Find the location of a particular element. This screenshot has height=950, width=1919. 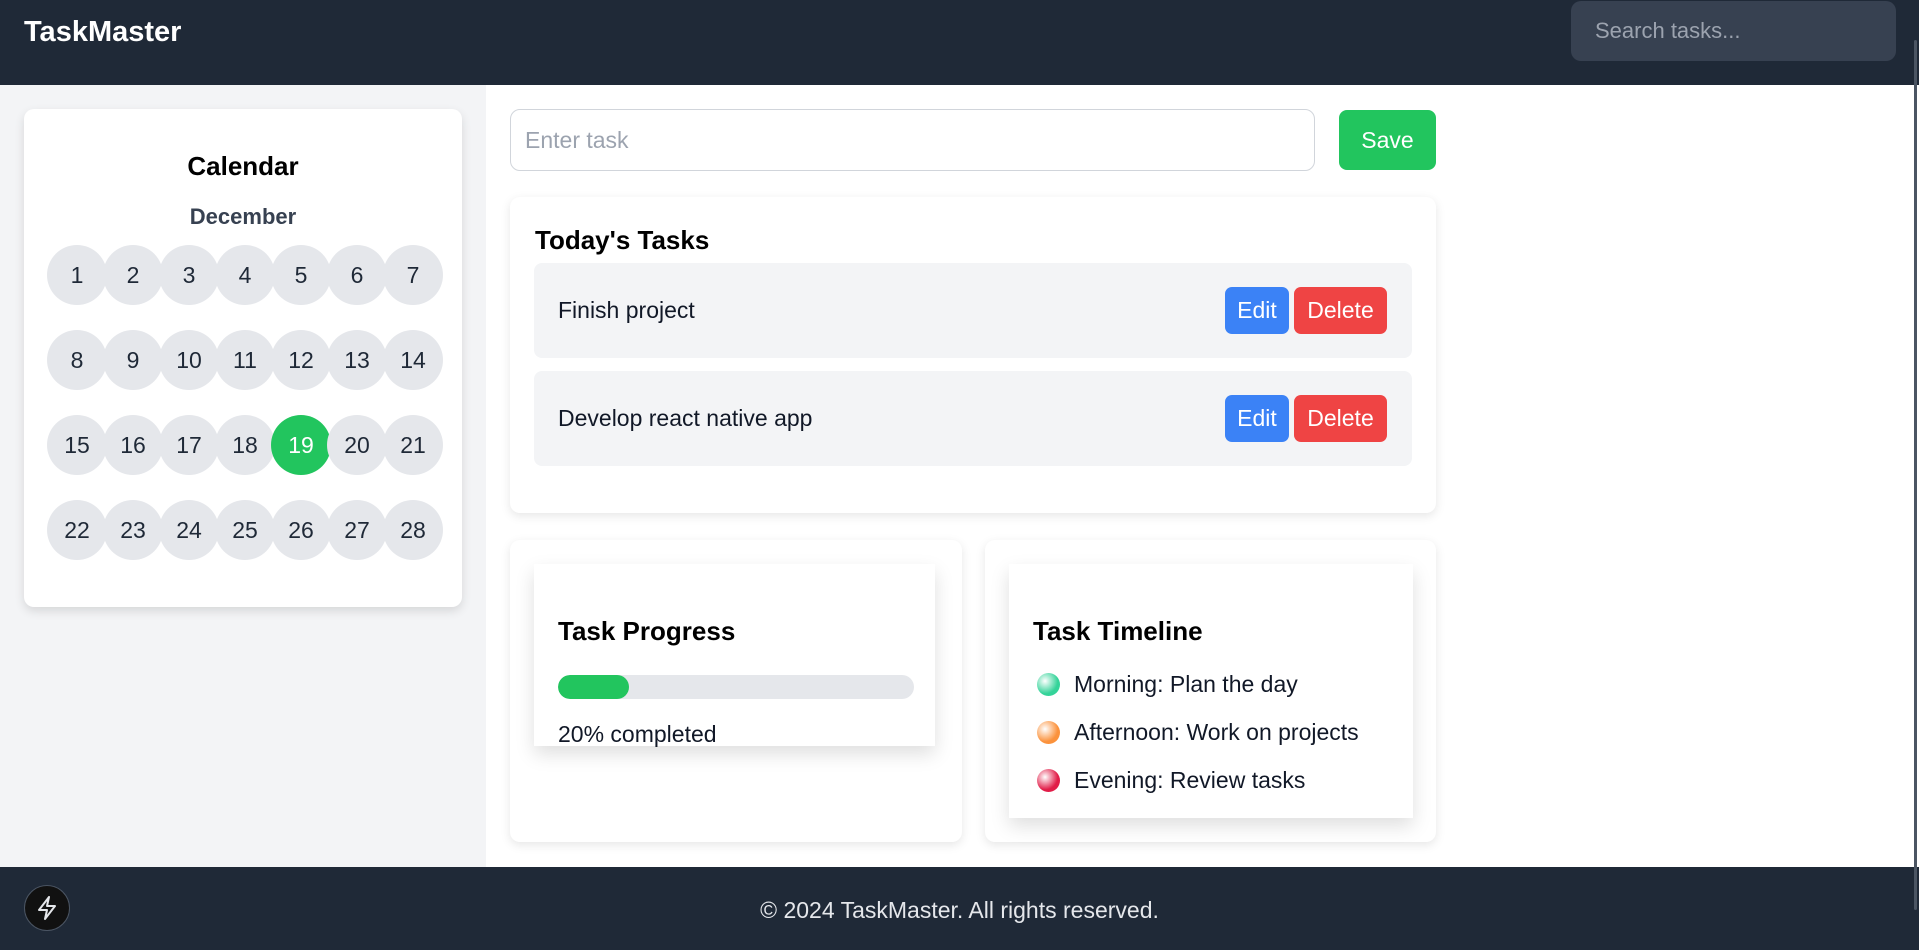

calendar-day: 14 is located at coordinates (413, 360).